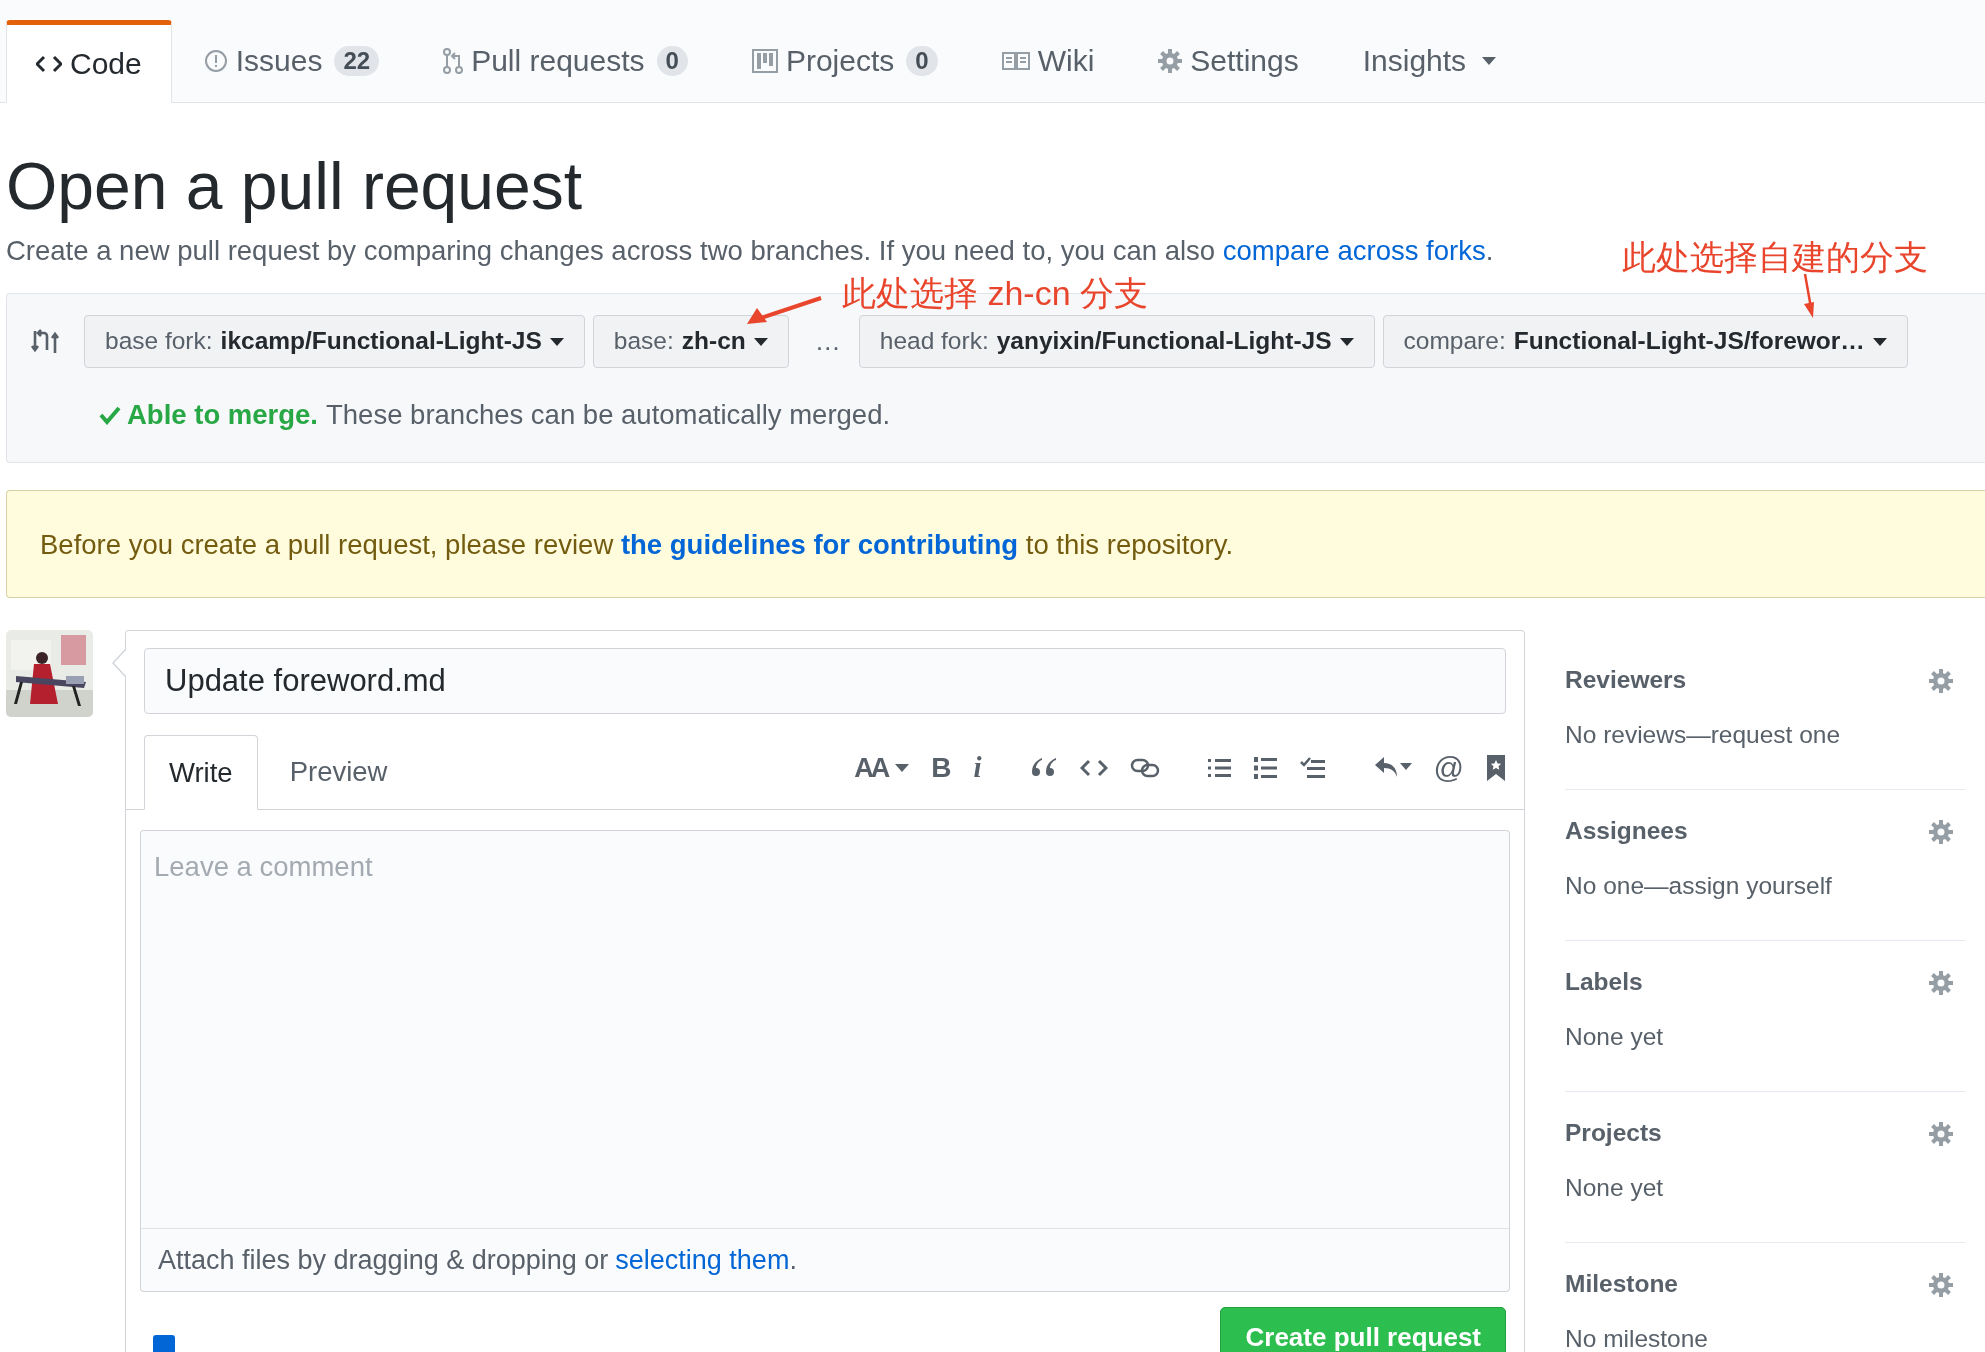 This screenshot has height=1352, width=1985. What do you see at coordinates (110, 414) in the screenshot?
I see `check-icon` at bounding box center [110, 414].